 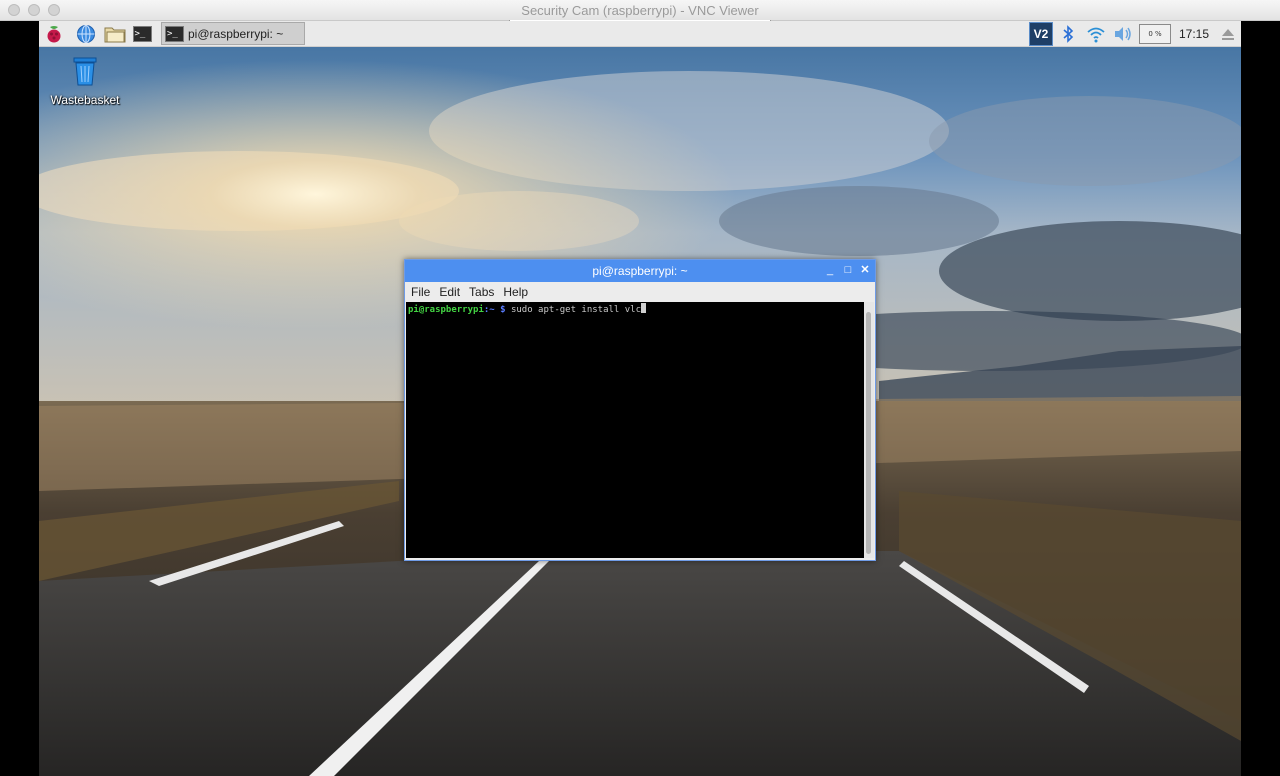 I want to click on lxde-panel: >_ >_ pi@raspberrypi: ~ V2 0 % 17:15, so click(x=640, y=34).